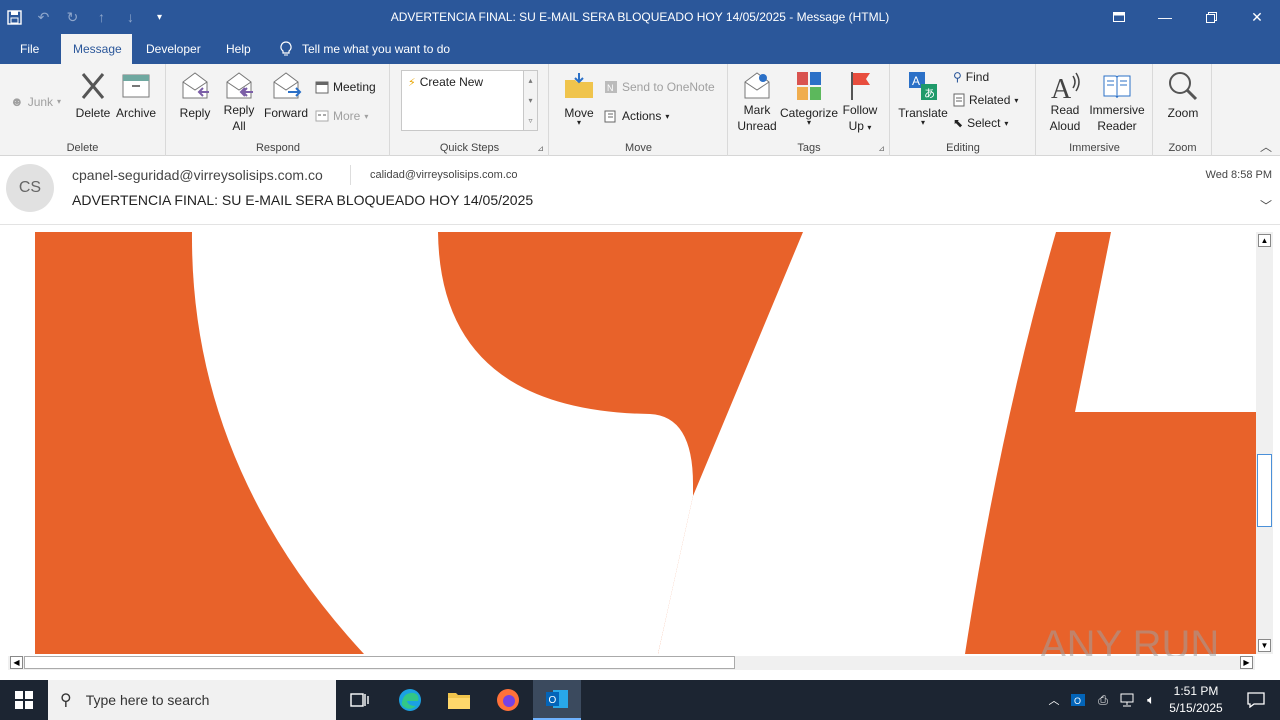  What do you see at coordinates (1264, 645) in the screenshot?
I see `scroll-down-icon: ▼` at bounding box center [1264, 645].